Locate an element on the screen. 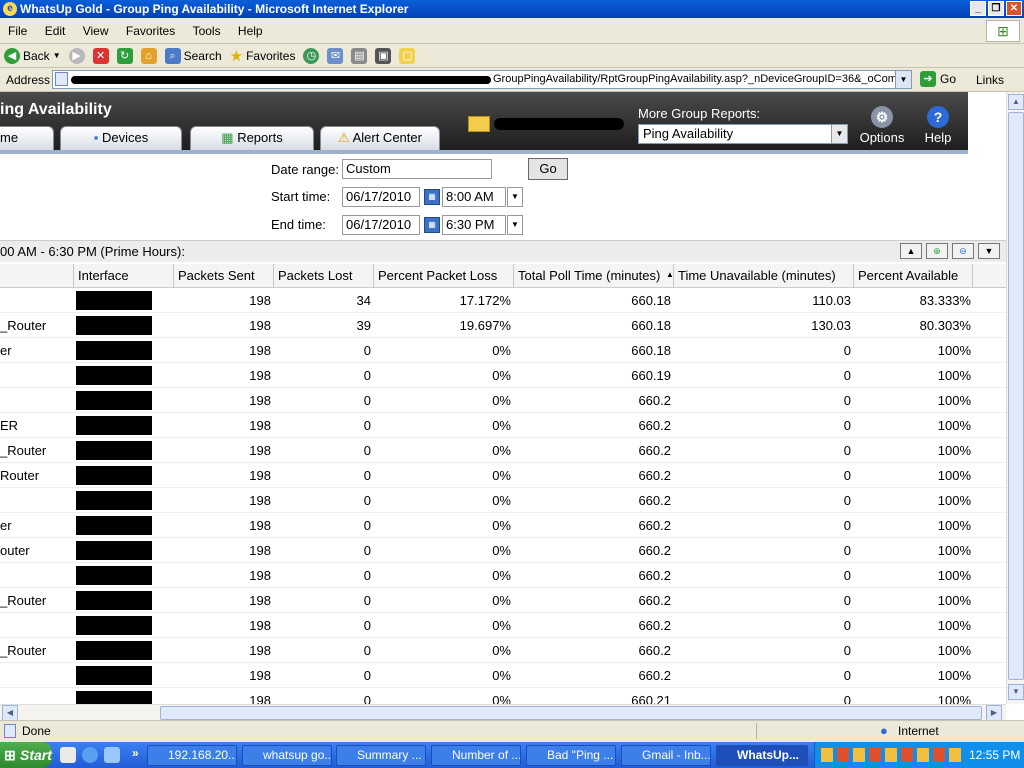 Image resolution: width=1024 pixels, height=768 pixels. home-icon: ⌂ is located at coordinates (148, 55).